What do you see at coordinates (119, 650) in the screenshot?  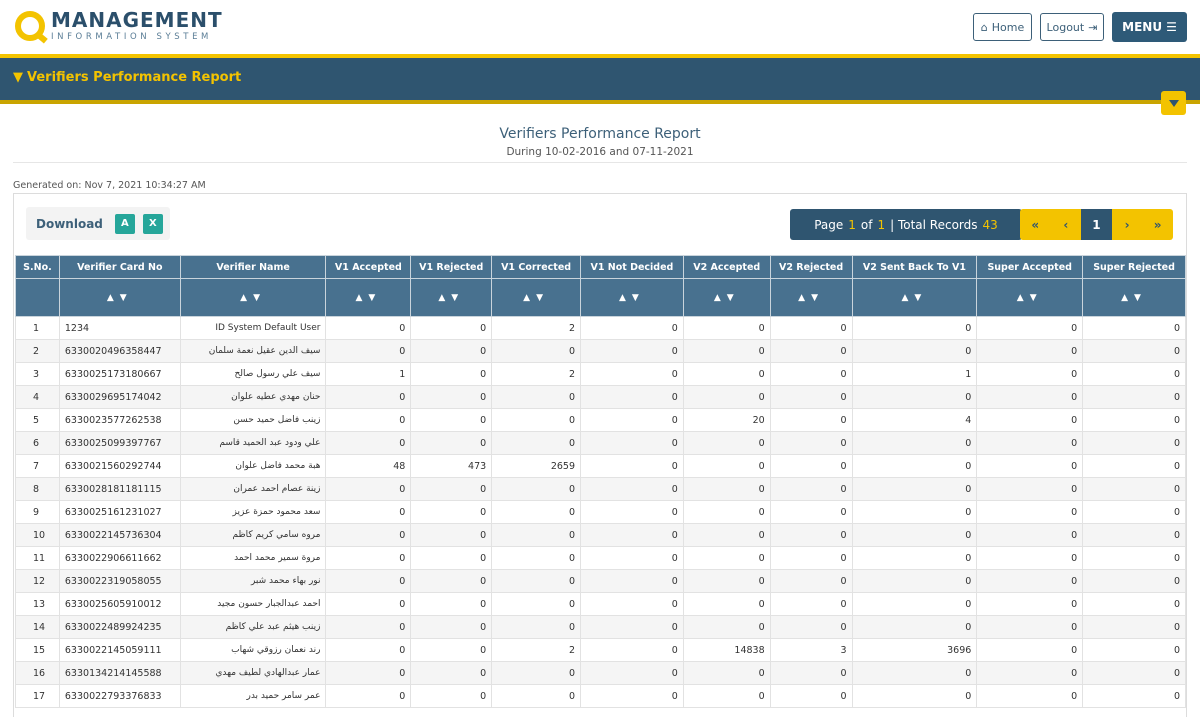 I see `cell-verifier-card-no: 6330022145059111` at bounding box center [119, 650].